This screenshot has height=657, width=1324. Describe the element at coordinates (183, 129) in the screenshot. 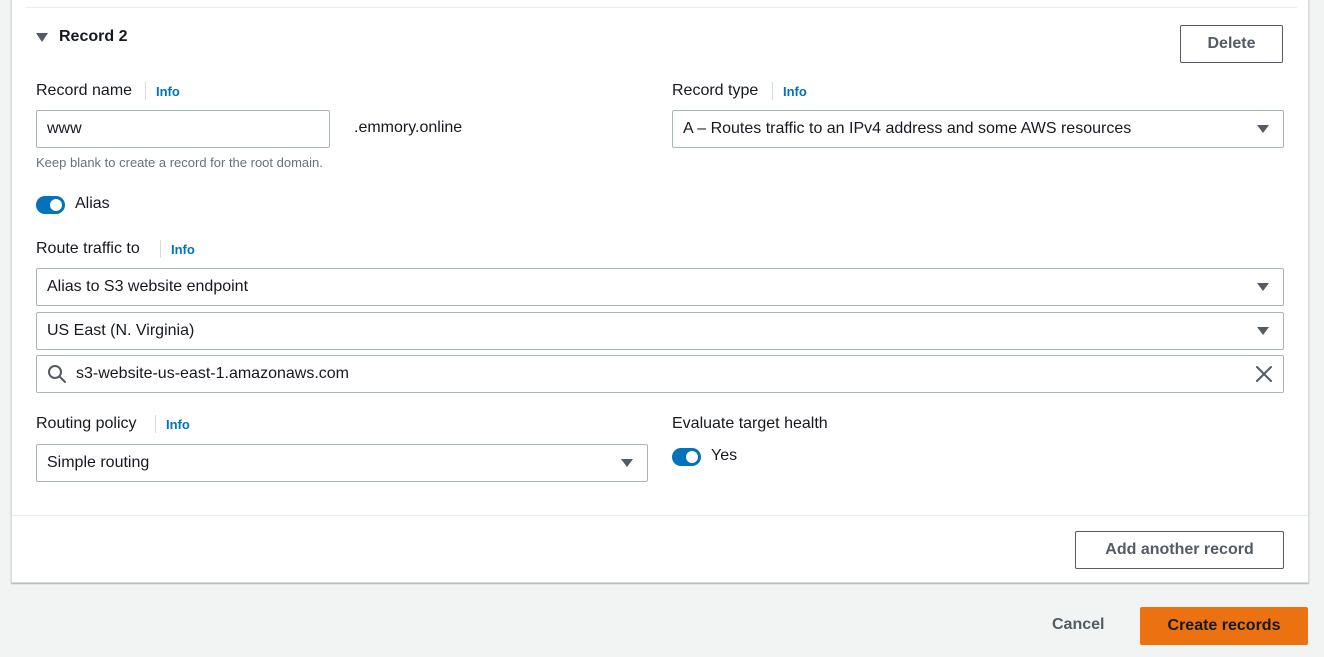

I see `record-name-input: www` at that location.